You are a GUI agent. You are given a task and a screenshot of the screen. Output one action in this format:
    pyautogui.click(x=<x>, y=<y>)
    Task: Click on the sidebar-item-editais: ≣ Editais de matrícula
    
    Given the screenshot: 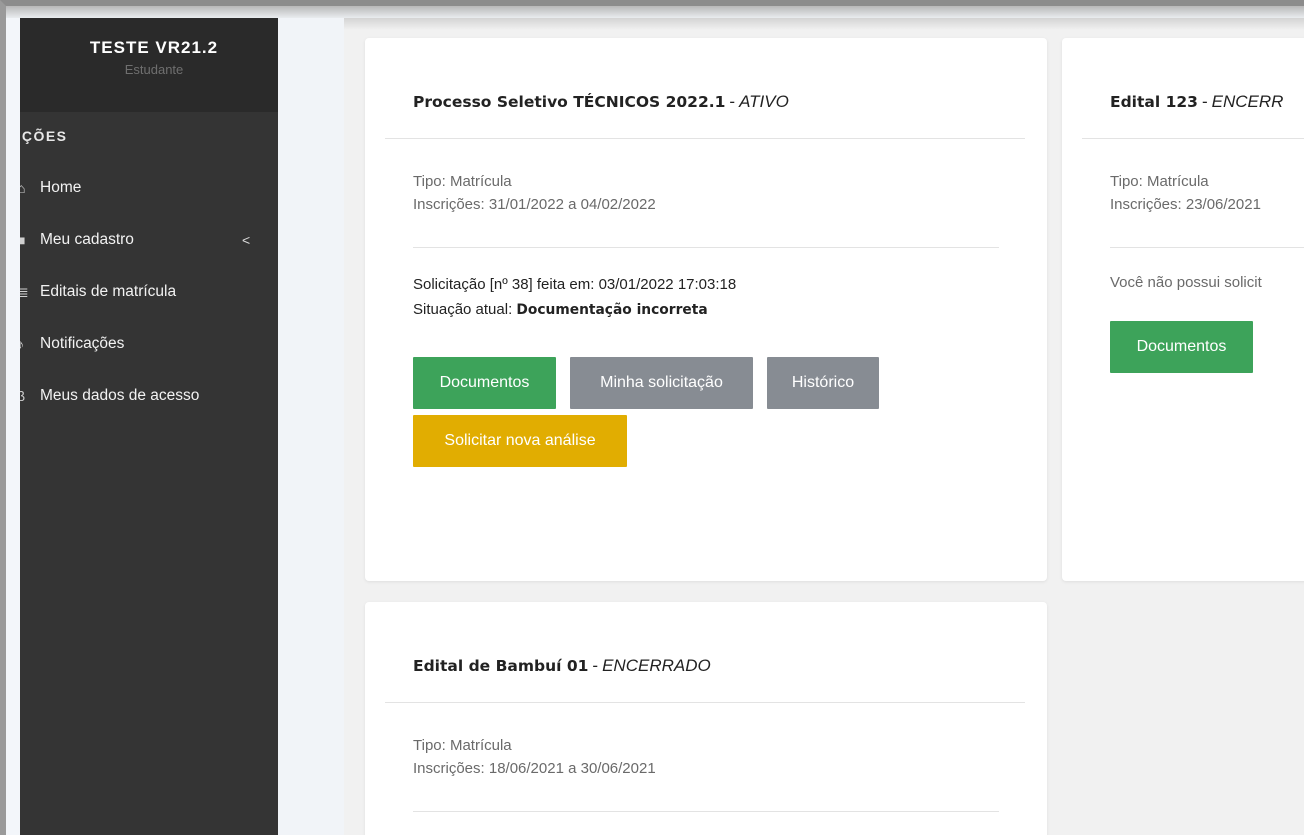 What is the action you would take?
    pyautogui.click(x=149, y=292)
    